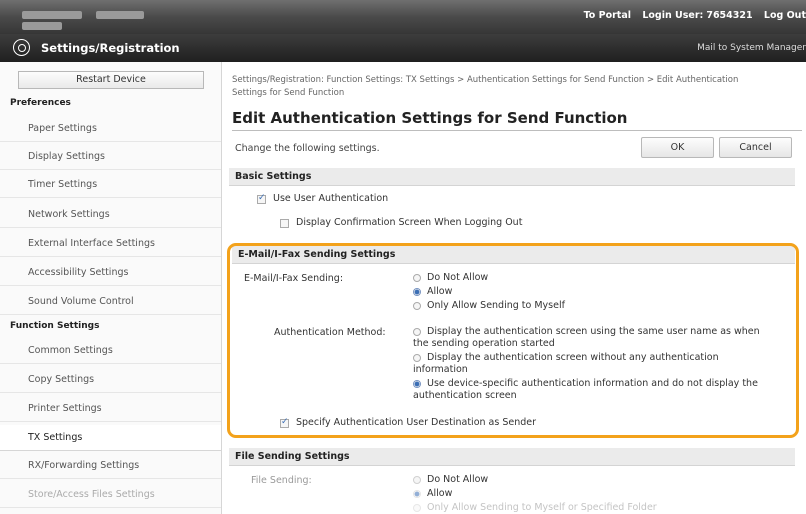 Image resolution: width=806 pixels, height=514 pixels. I want to click on sidebar-item-common-settings: Common Settings, so click(110, 351).